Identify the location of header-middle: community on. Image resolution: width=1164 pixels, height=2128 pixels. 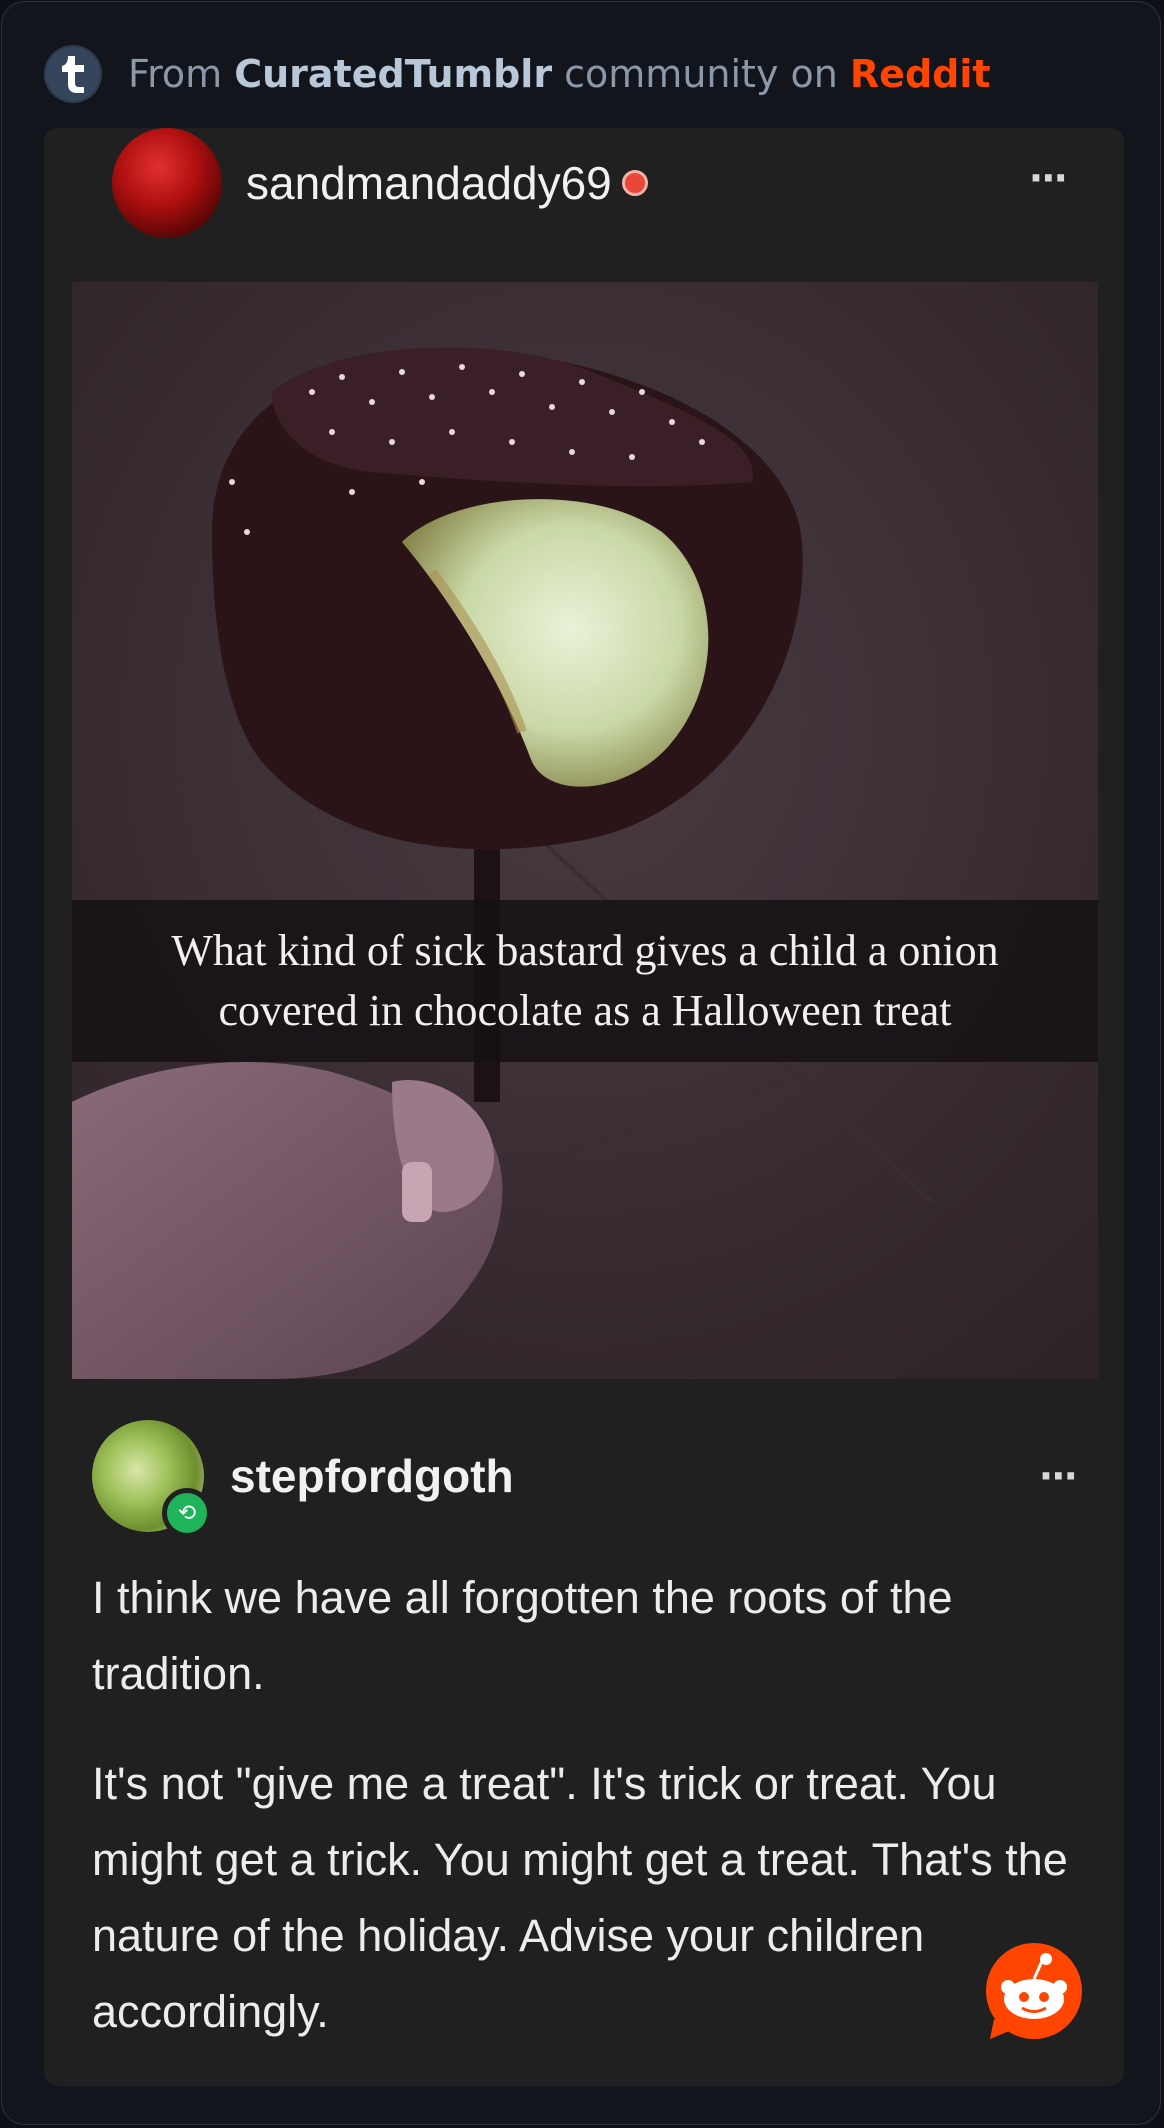
(701, 74).